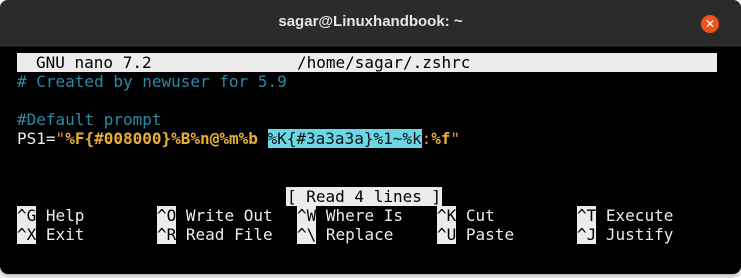 This screenshot has width=741, height=278. What do you see at coordinates (89, 119) in the screenshot?
I see `editor-line-3: #Default prompt` at bounding box center [89, 119].